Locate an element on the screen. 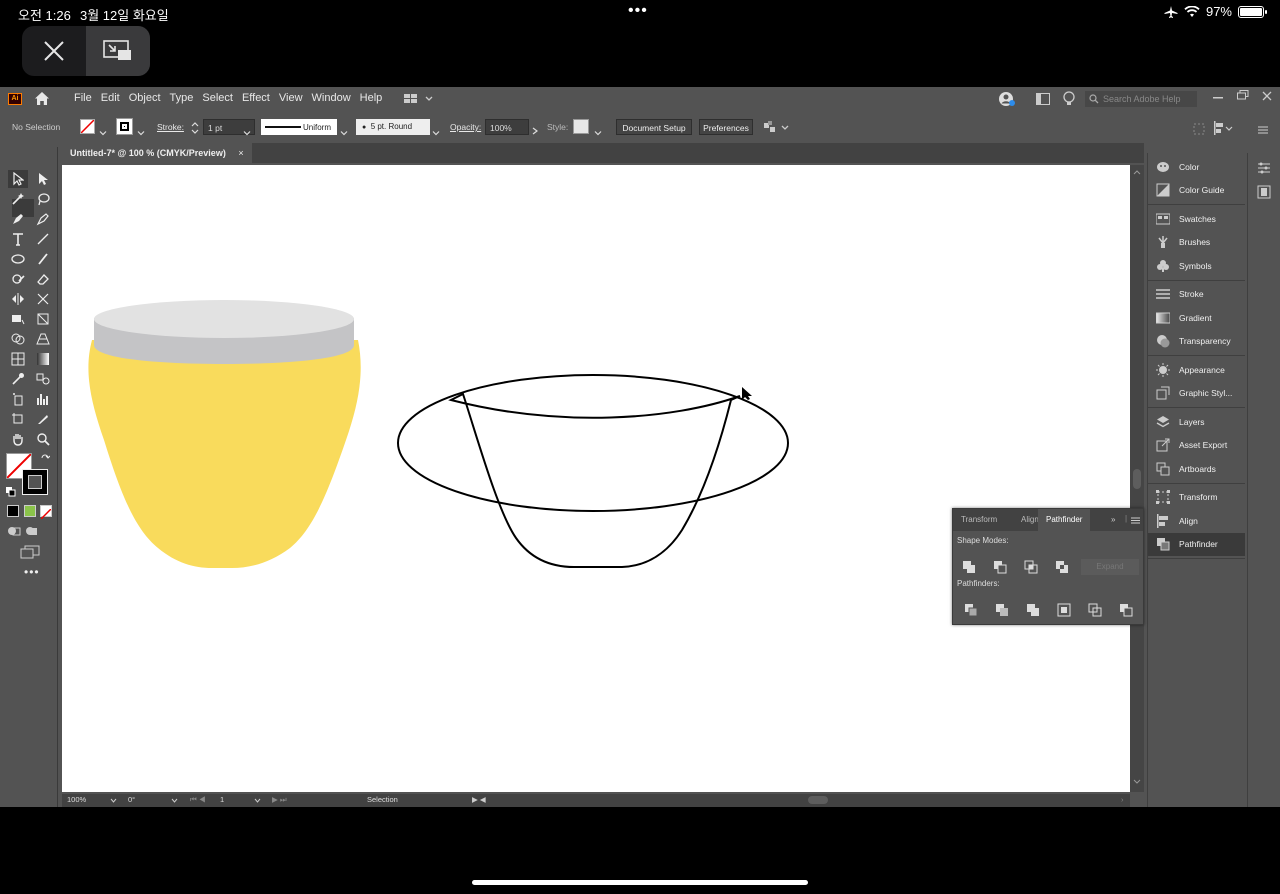 This screenshot has width=1280, height=894. style-dropdown-icon is located at coordinates (598, 133).